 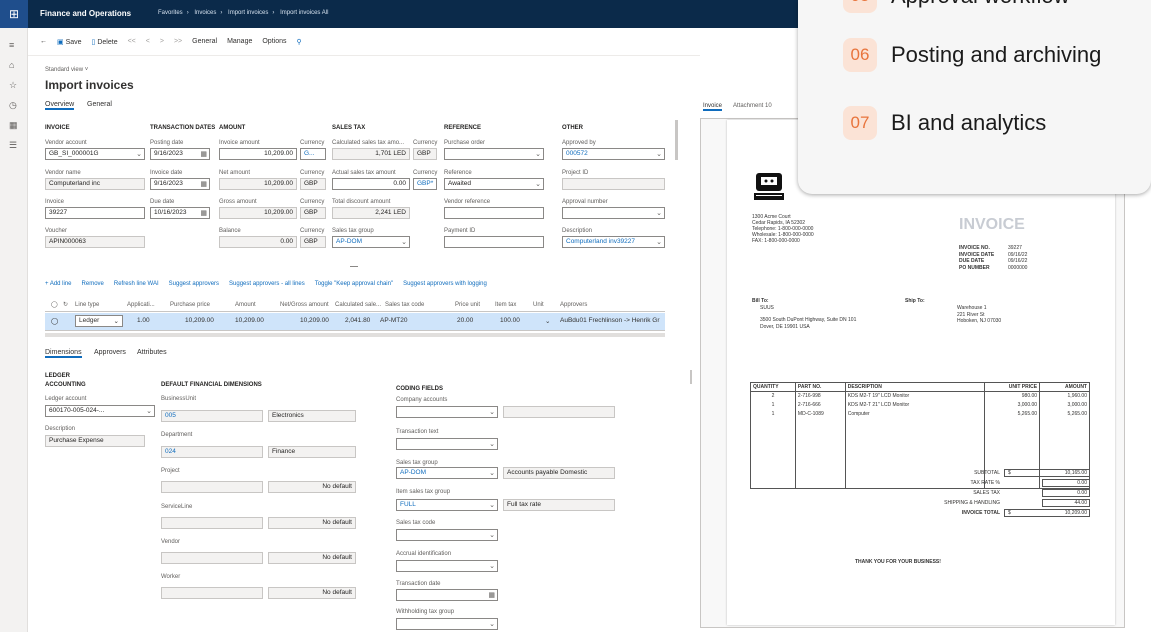 I want to click on recent-icon: ◷, so click(x=13, y=105).